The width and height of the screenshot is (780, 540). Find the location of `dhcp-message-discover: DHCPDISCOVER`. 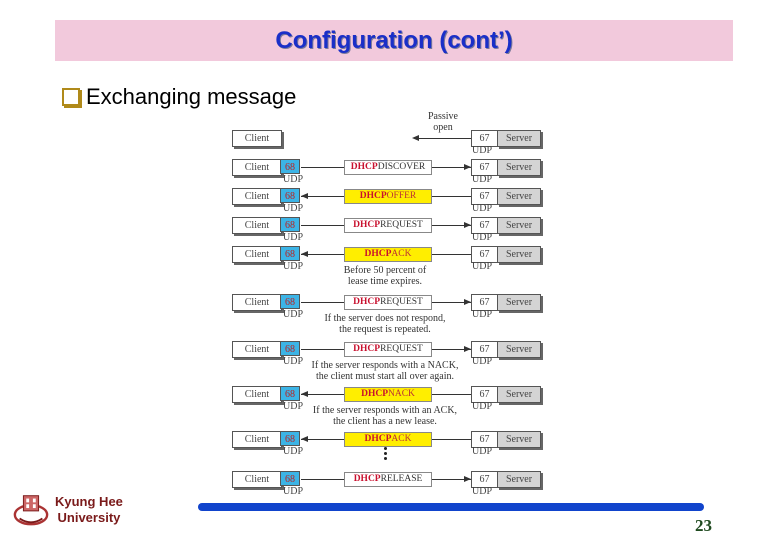

dhcp-message-discover: DHCPDISCOVER is located at coordinates (388, 167).